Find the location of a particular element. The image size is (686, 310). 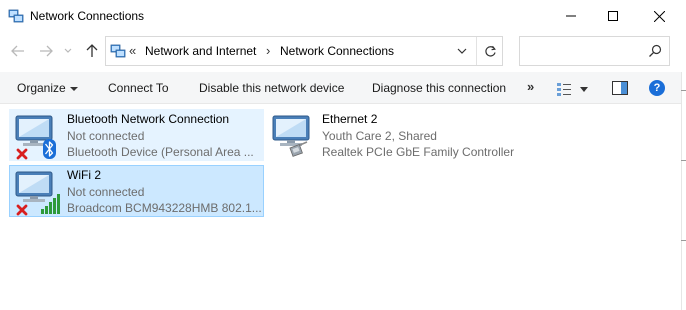

control-panel-icon is located at coordinates (118, 51).